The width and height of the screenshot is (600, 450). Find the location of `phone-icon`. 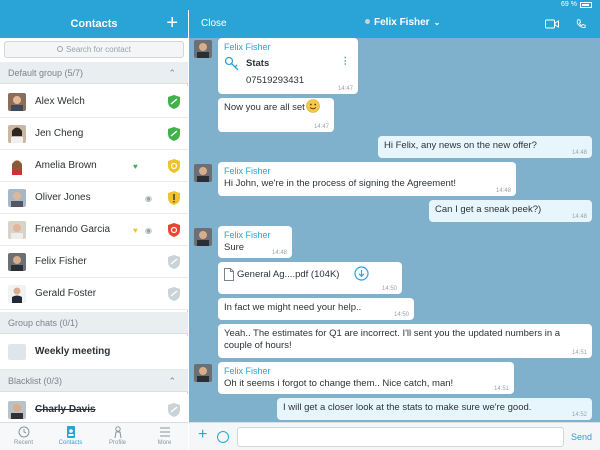

phone-icon is located at coordinates (581, 24).